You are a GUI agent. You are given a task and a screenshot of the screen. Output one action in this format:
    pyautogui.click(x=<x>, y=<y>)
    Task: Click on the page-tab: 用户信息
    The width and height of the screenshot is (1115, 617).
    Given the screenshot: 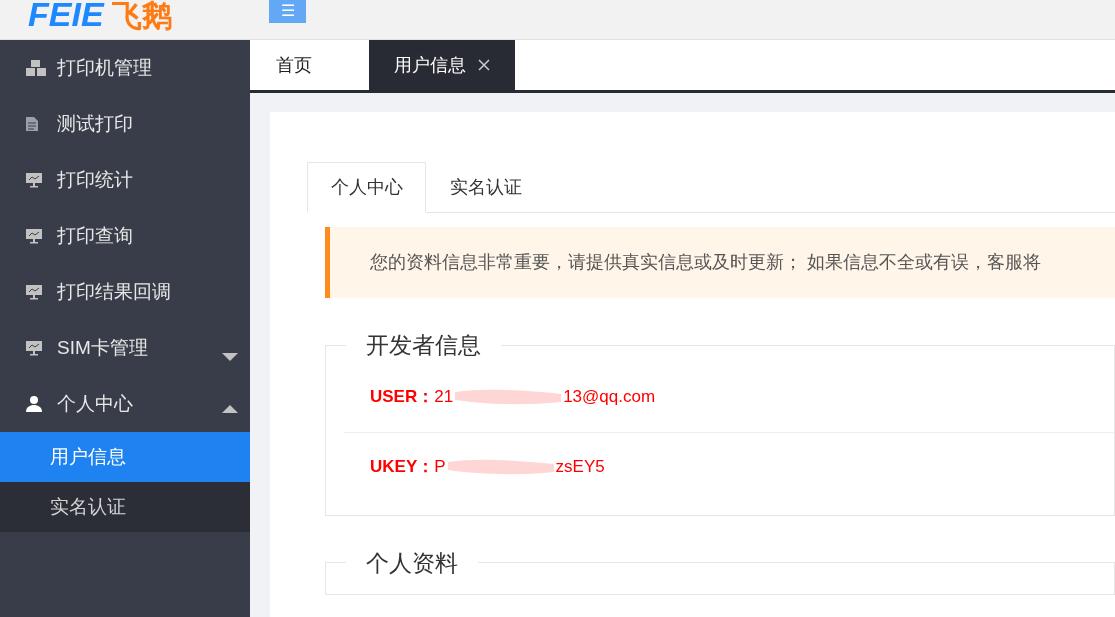 What is the action you would take?
    pyautogui.click(x=442, y=65)
    